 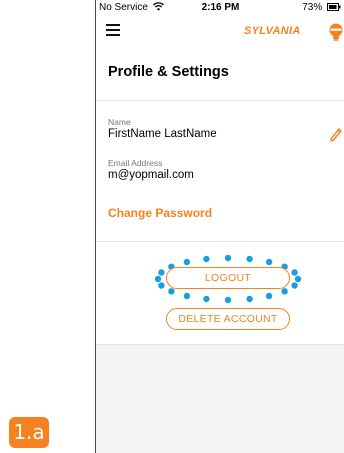 What do you see at coordinates (160, 213) in the screenshot?
I see `change-password-link: Change Password` at bounding box center [160, 213].